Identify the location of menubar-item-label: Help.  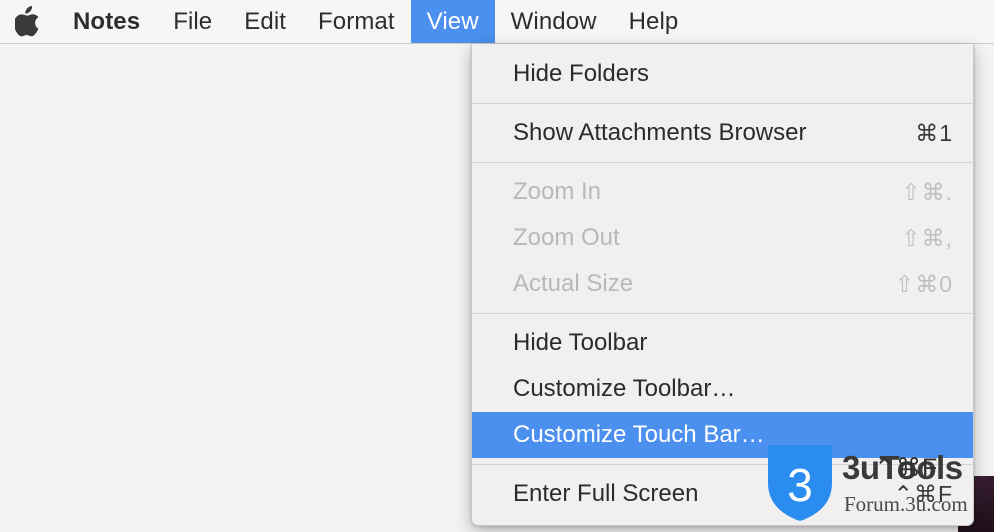
(653, 21).